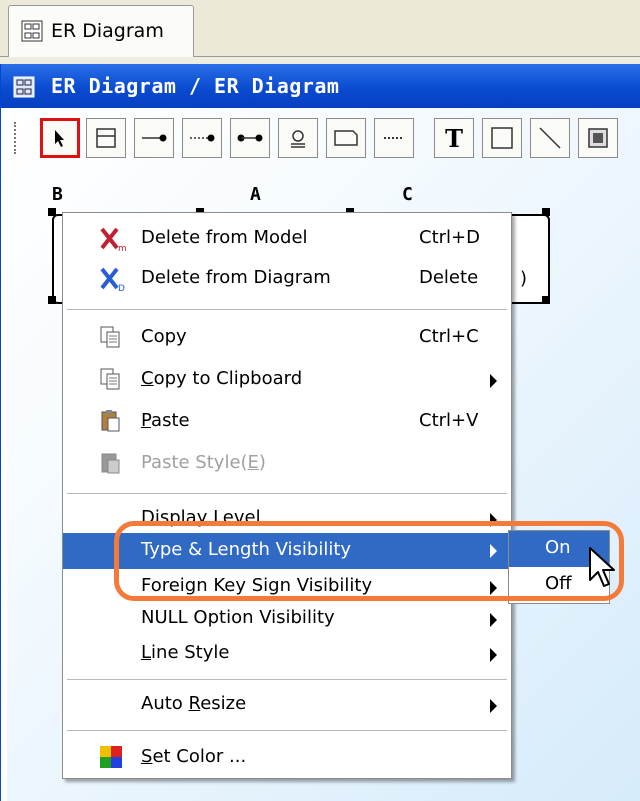  Describe the element at coordinates (287, 619) in the screenshot. I see `menu-item-null-option-visibility: NULL Option Visibility` at that location.